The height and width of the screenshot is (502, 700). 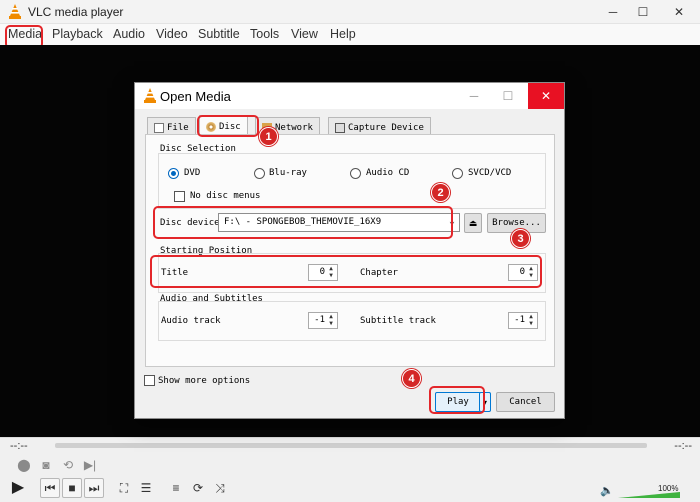 What do you see at coordinates (198, 488) in the screenshot?
I see `loop-icon: ⟳` at bounding box center [198, 488].